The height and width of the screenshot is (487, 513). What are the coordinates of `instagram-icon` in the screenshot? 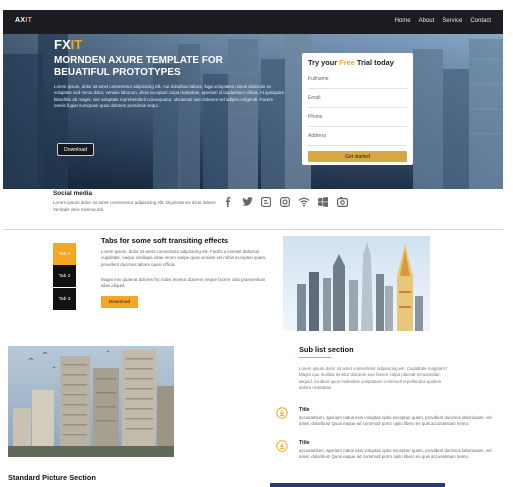 It's located at (285, 202).